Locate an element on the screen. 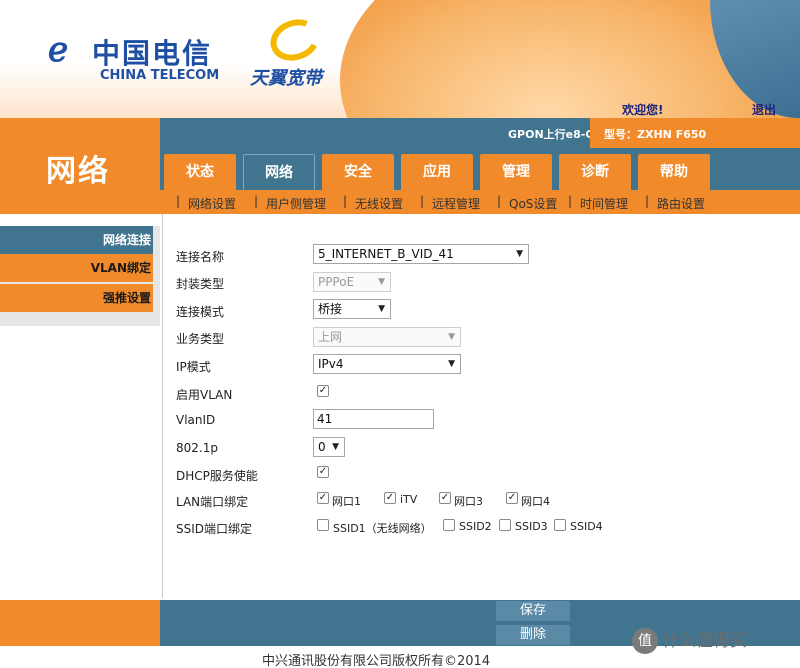 The height and width of the screenshot is (668, 800). subnav-user-side: 用户侧管理 is located at coordinates (296, 203).